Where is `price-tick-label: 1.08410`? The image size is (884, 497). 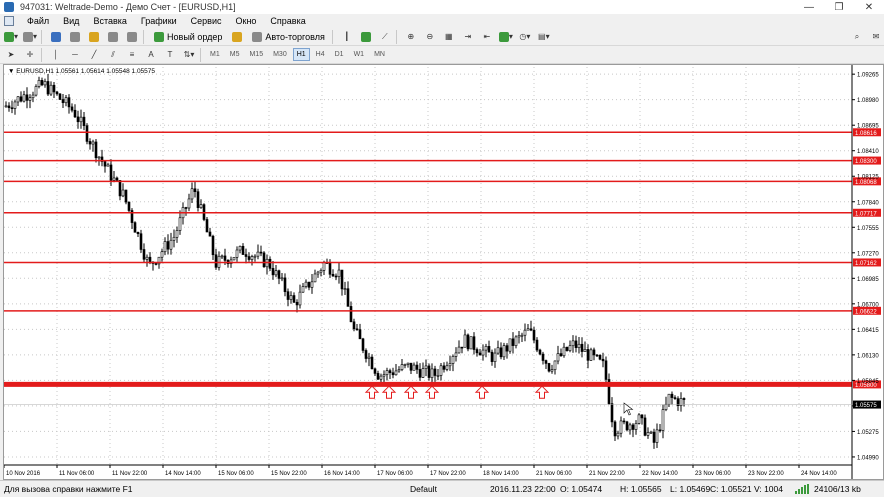 price-tick-label: 1.08410 is located at coordinates (868, 152).